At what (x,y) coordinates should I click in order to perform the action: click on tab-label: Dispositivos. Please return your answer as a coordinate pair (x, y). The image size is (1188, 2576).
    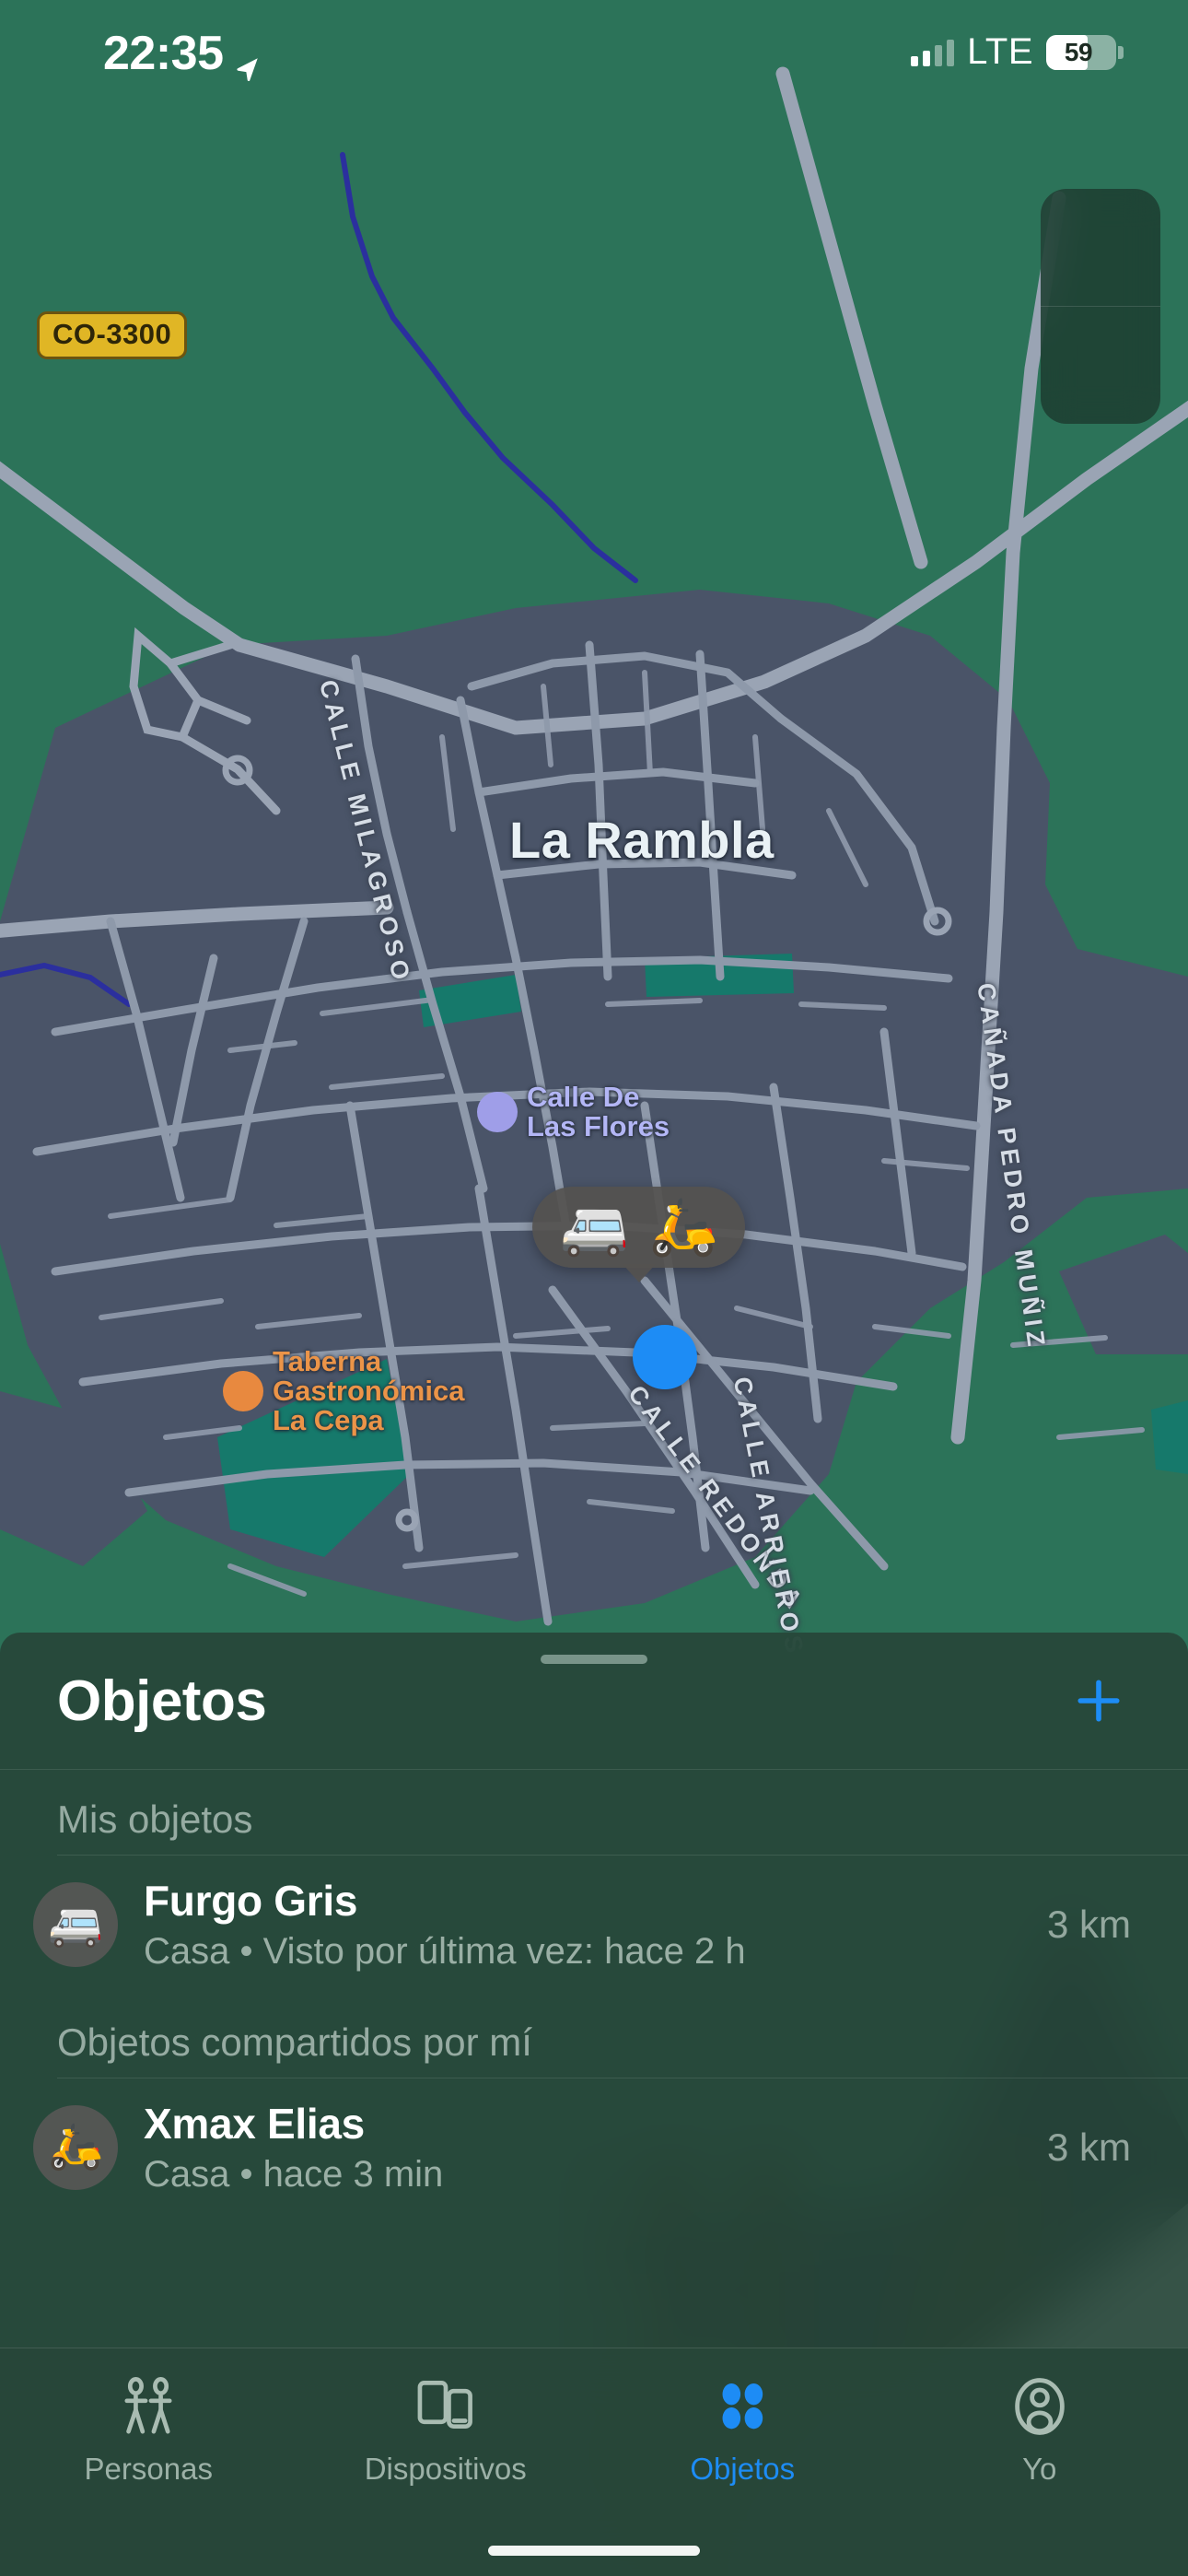
    Looking at the image, I should click on (445, 2469).